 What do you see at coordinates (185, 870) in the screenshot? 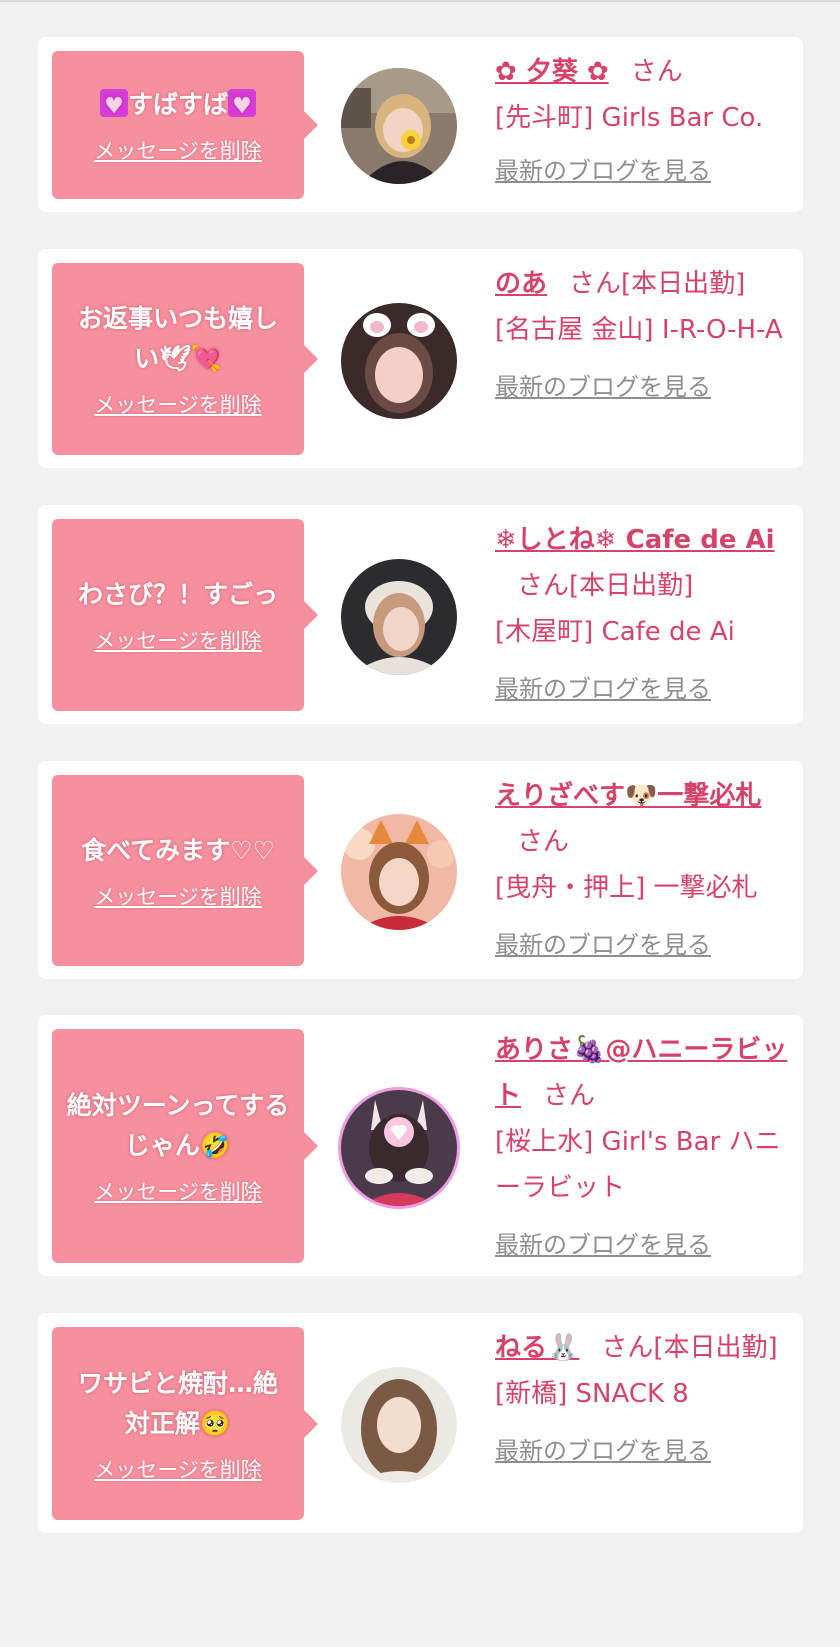
I see `message-bubble: 食べてみます♡♡ メッセージを削除` at bounding box center [185, 870].